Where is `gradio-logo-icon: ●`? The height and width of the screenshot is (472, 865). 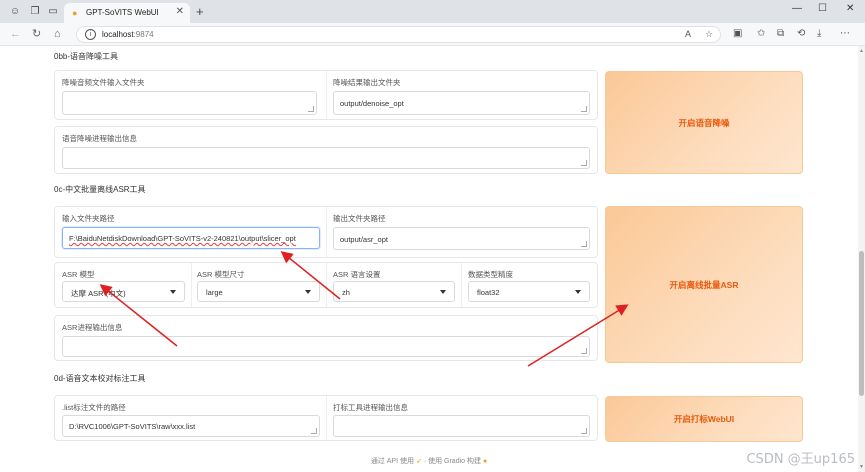 gradio-logo-icon: ● is located at coordinates (485, 461).